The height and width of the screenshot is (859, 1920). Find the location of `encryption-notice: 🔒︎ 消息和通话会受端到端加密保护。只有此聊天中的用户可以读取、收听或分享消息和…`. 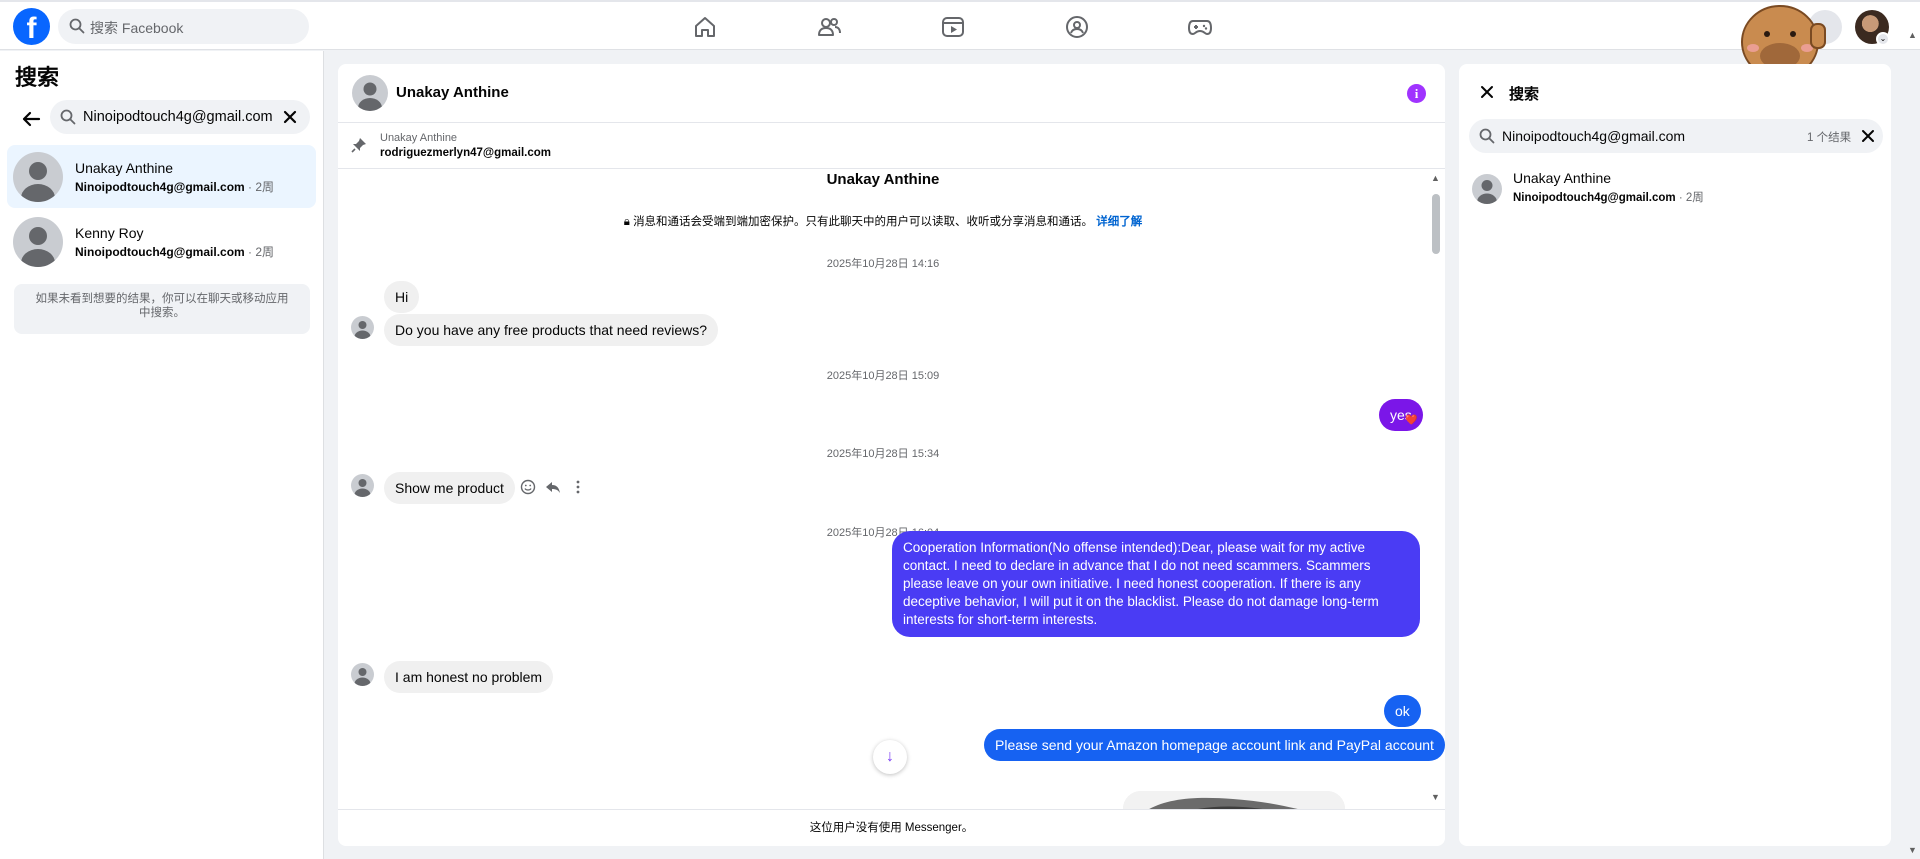

encryption-notice: 🔒︎ 消息和通话会受端到端加密保护。只有此聊天中的用户可以读取、收听或分享消息和… is located at coordinates (883, 221).